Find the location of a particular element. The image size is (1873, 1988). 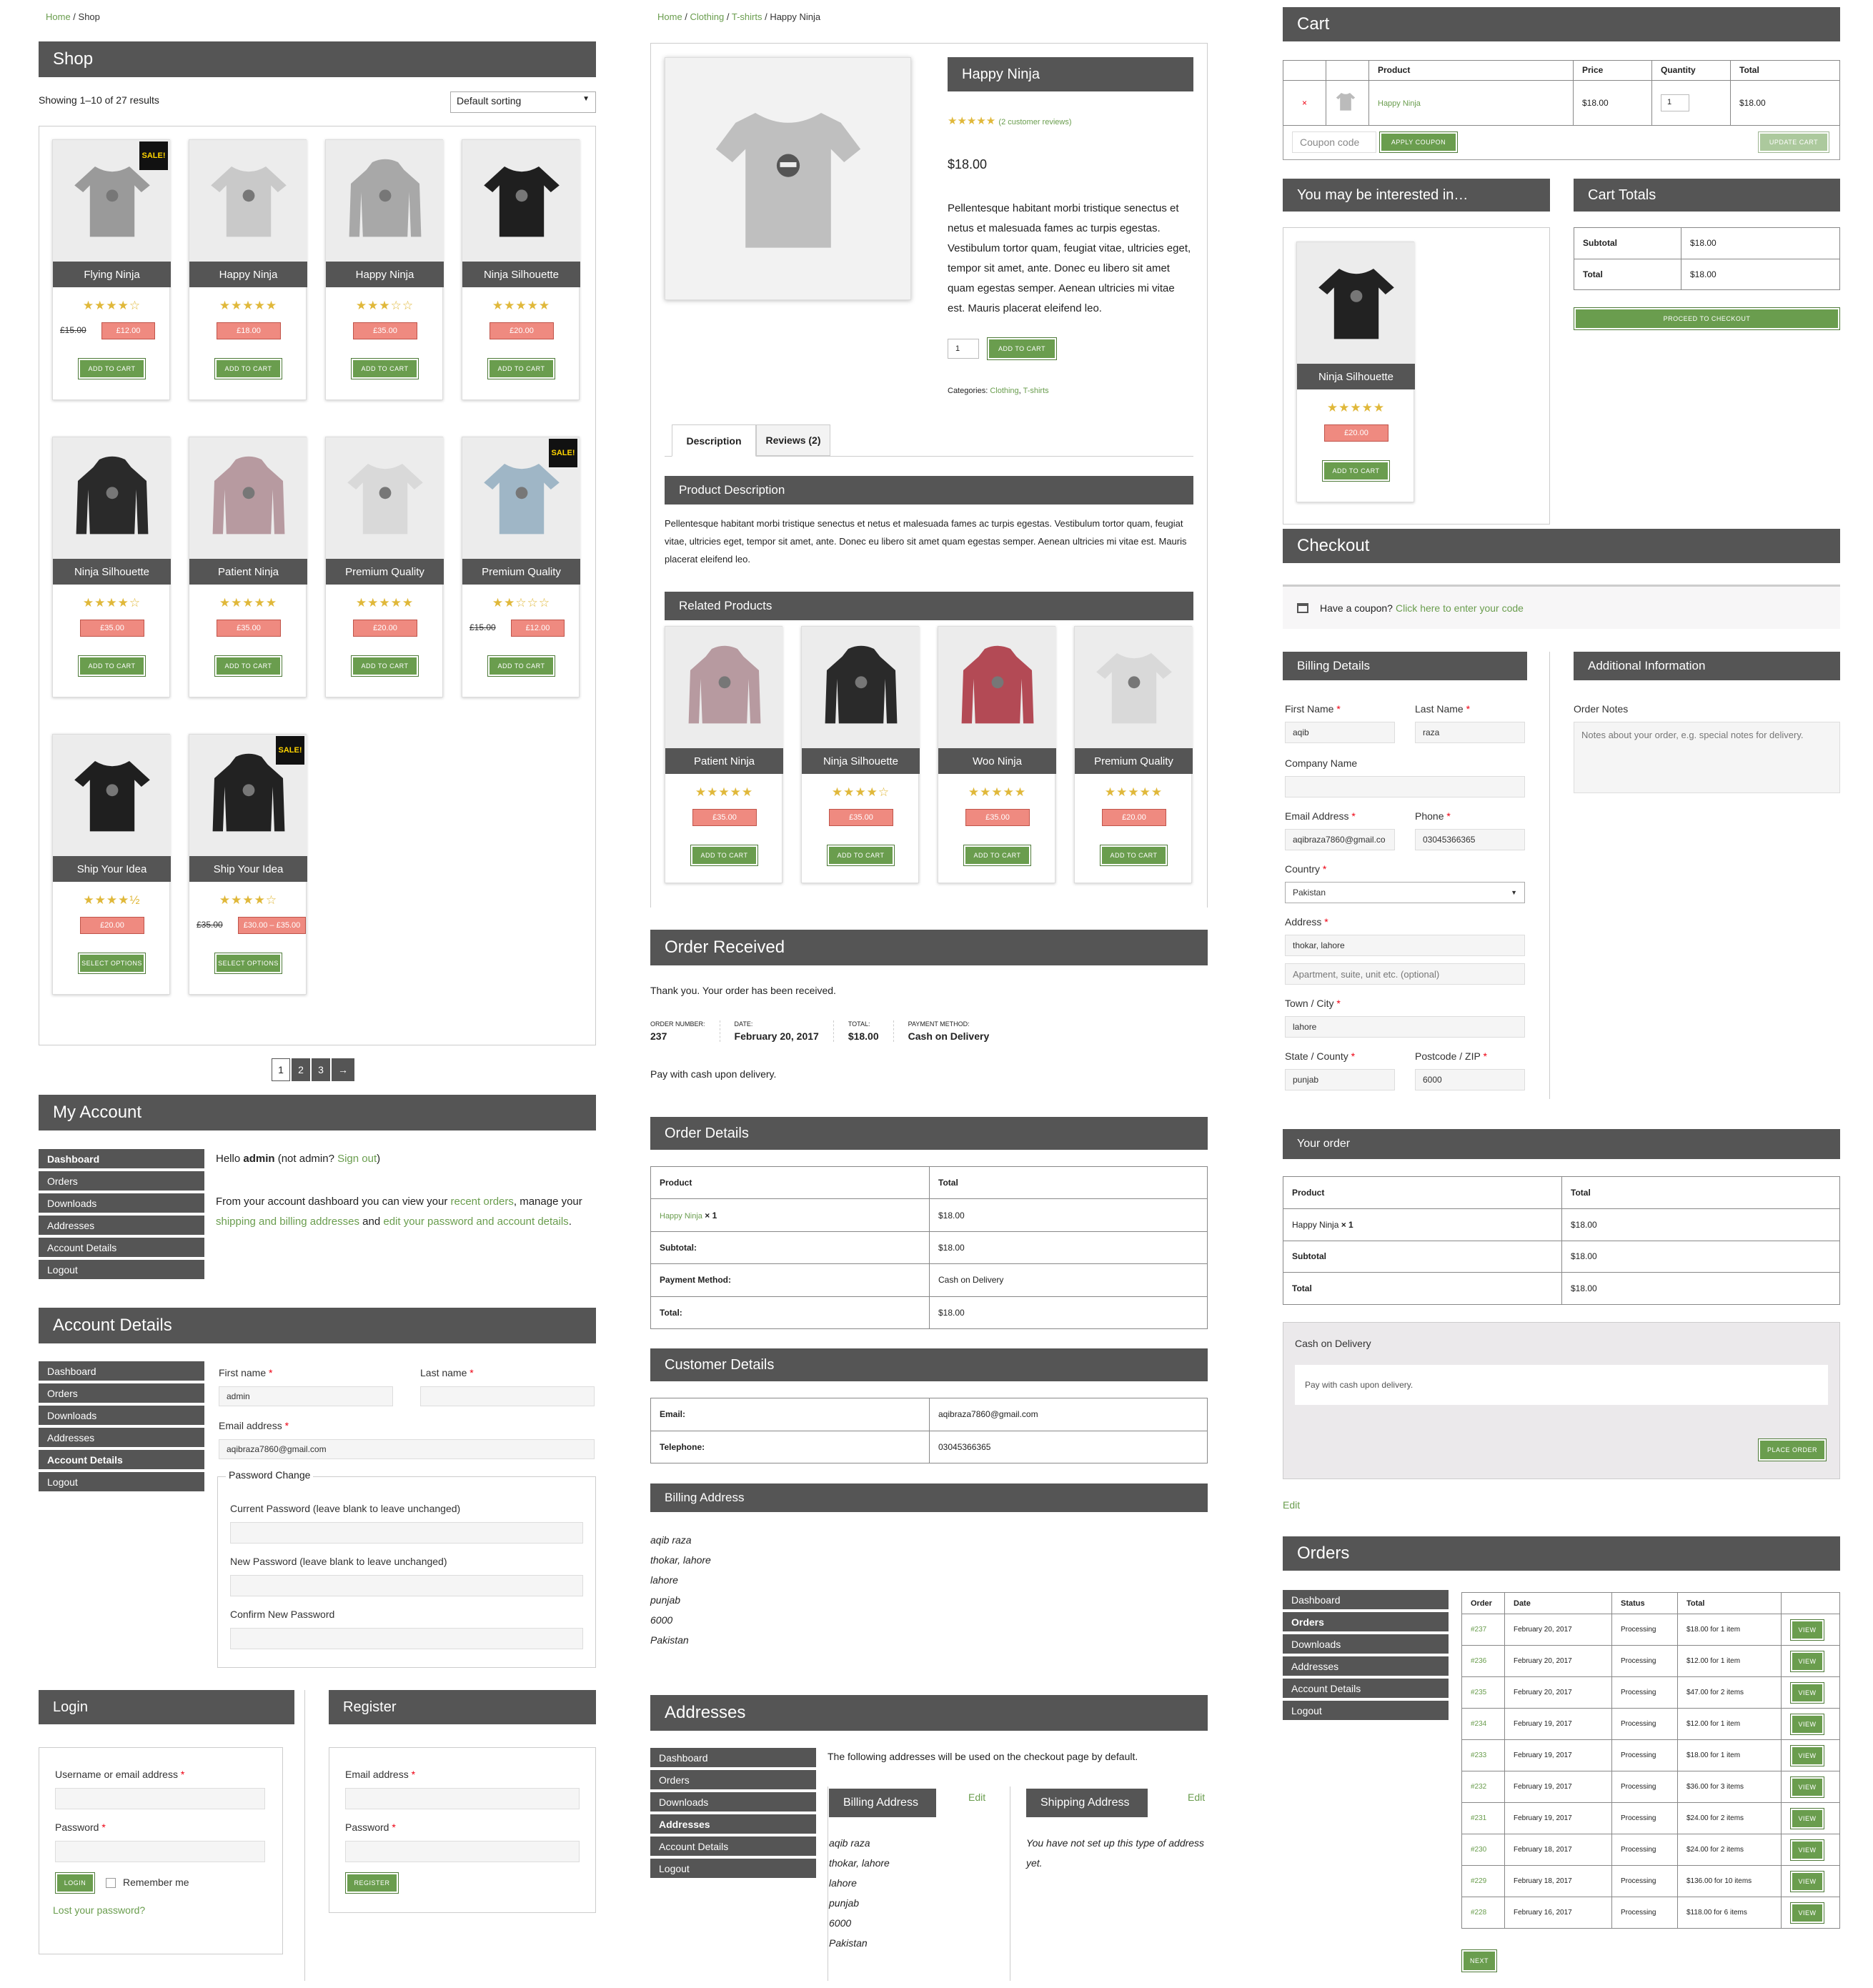

checkout-first-name-field: aqib is located at coordinates (1340, 732).